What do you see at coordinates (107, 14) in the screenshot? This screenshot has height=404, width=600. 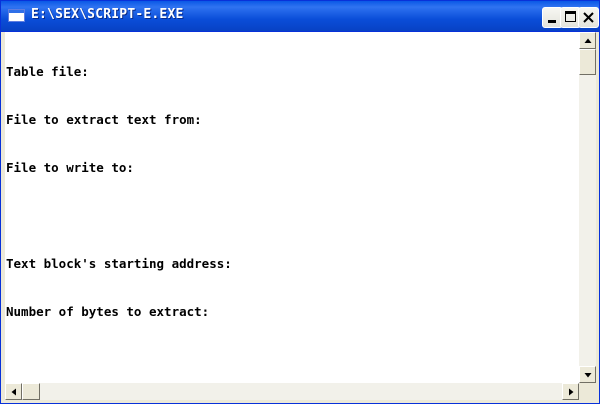 I see `window-title: E:\SEX\SCRIPT-E.EXE` at bounding box center [107, 14].